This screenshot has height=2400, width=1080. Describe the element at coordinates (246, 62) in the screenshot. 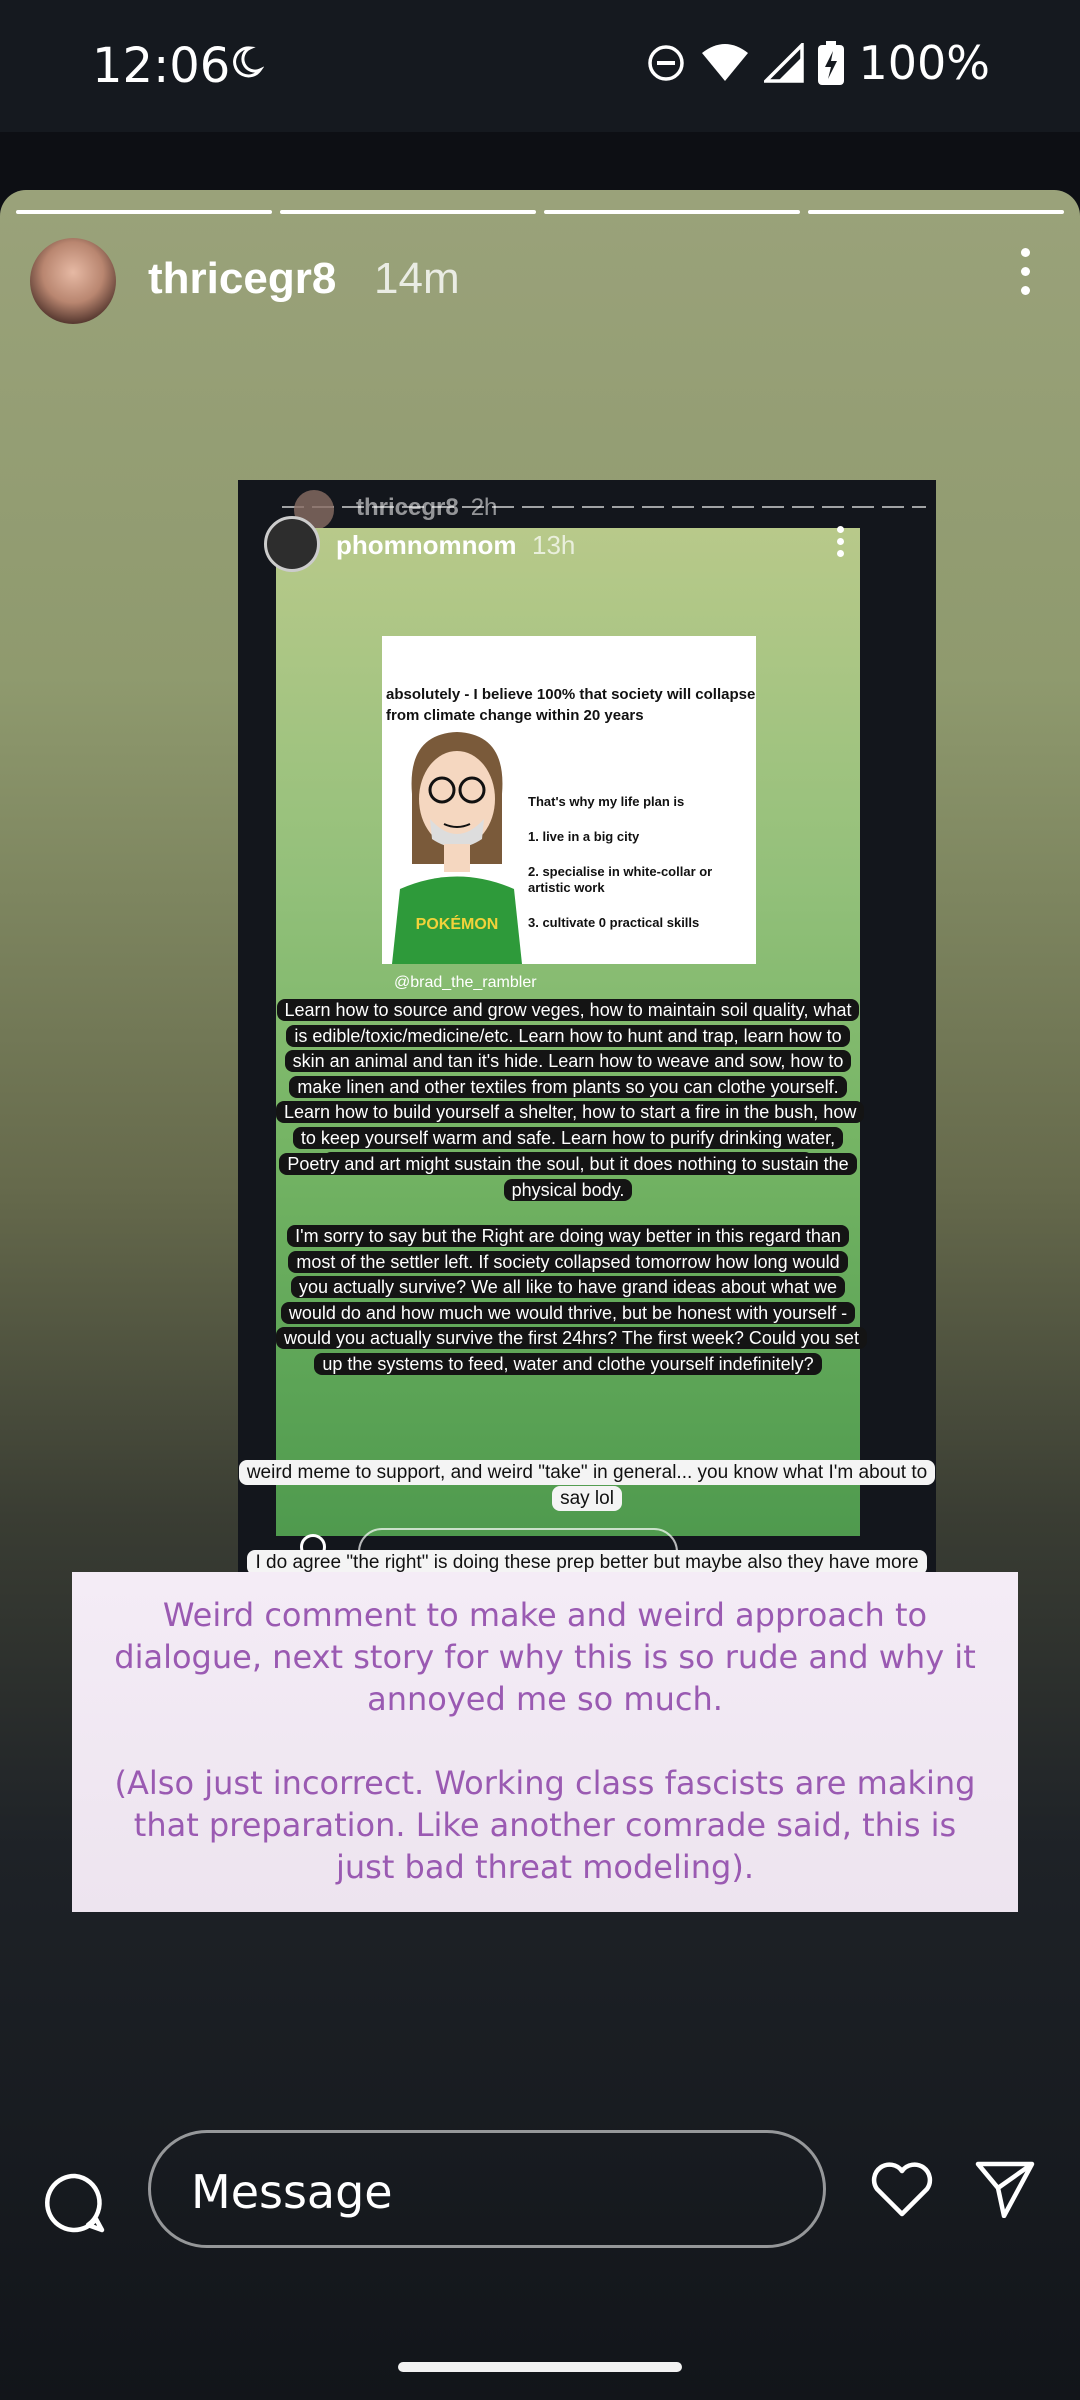

I see `do-not-disturb-moon-icon` at that location.